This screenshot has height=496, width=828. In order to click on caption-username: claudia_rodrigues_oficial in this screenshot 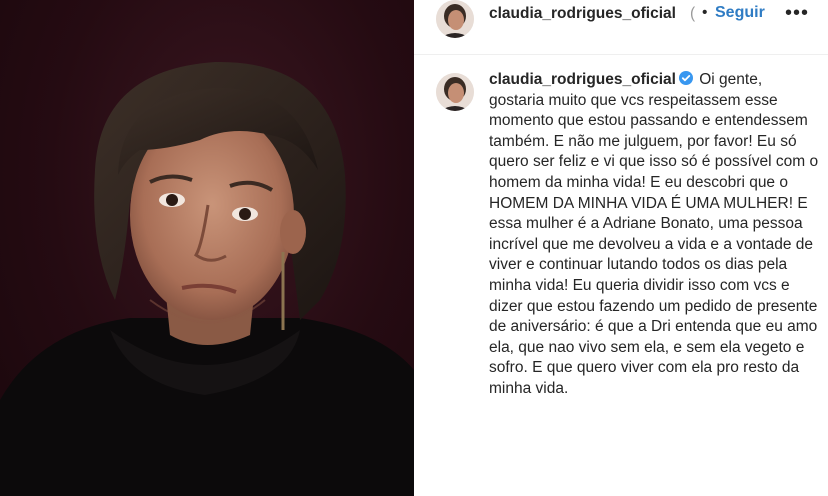, I will do `click(582, 79)`.